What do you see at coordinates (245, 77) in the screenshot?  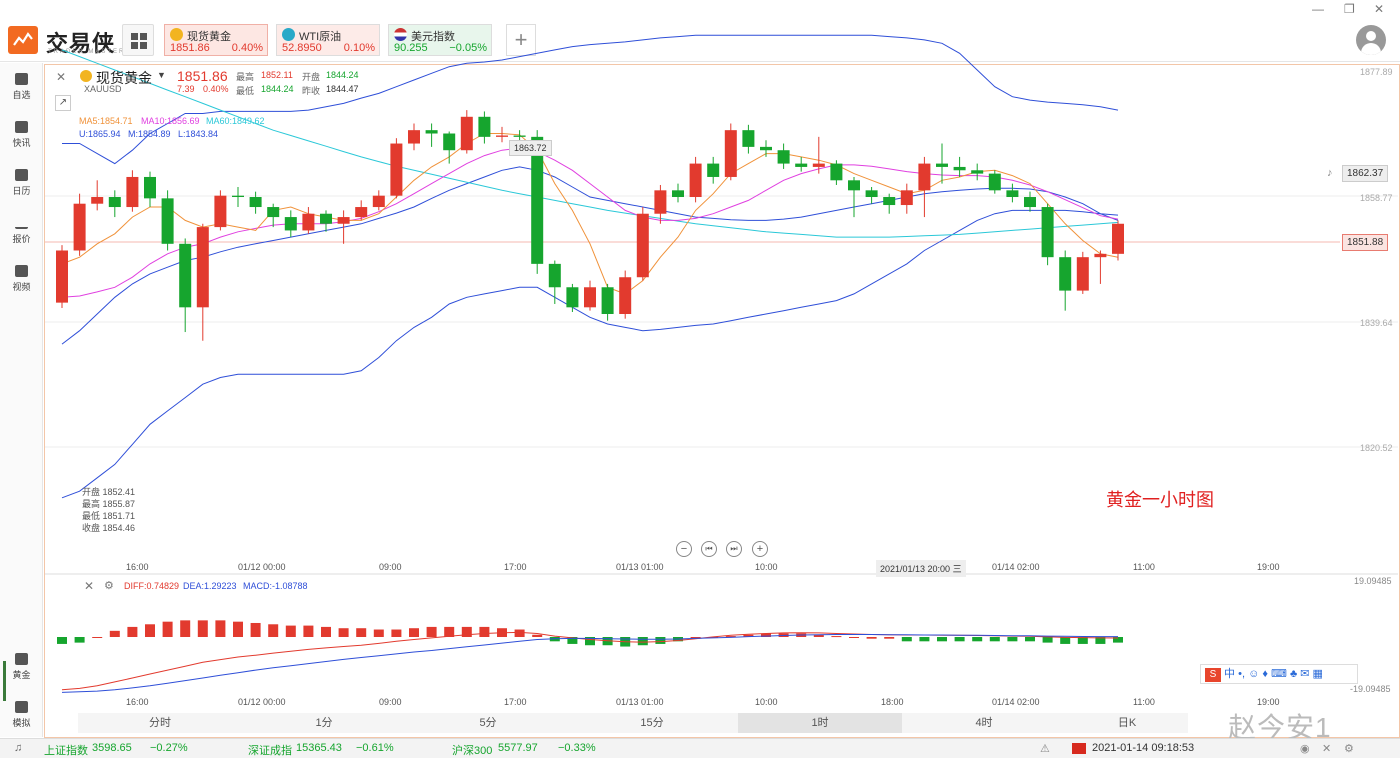 I see `high-label: 最高` at bounding box center [245, 77].